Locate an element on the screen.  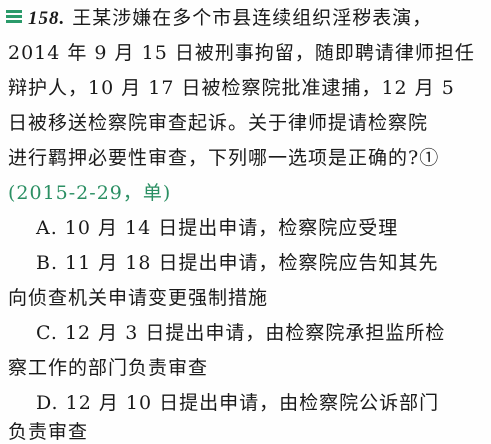
option-b: B. 11 月 18 日提出申请，检察院应告知其先 is located at coordinates (237, 263).